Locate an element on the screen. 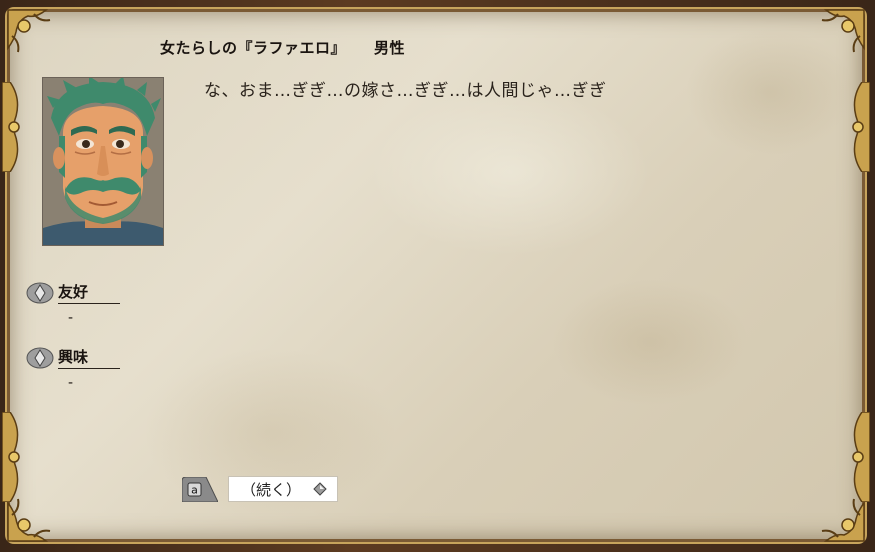 The height and width of the screenshot is (552, 875). stat-interest: 興味 - is located at coordinates (73, 368).